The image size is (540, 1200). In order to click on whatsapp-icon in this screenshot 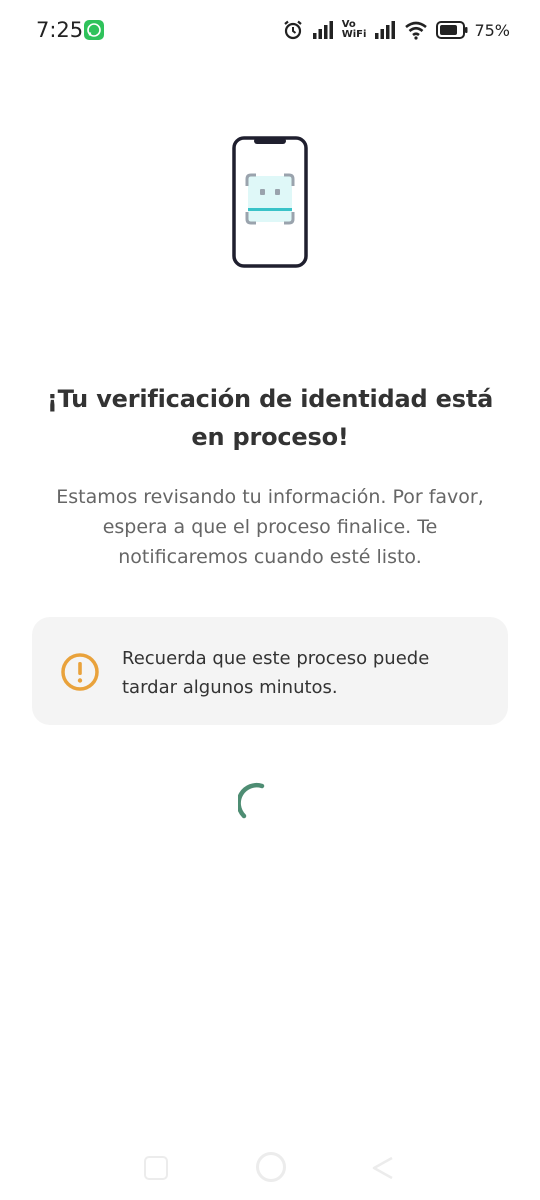, I will do `click(94, 30)`.